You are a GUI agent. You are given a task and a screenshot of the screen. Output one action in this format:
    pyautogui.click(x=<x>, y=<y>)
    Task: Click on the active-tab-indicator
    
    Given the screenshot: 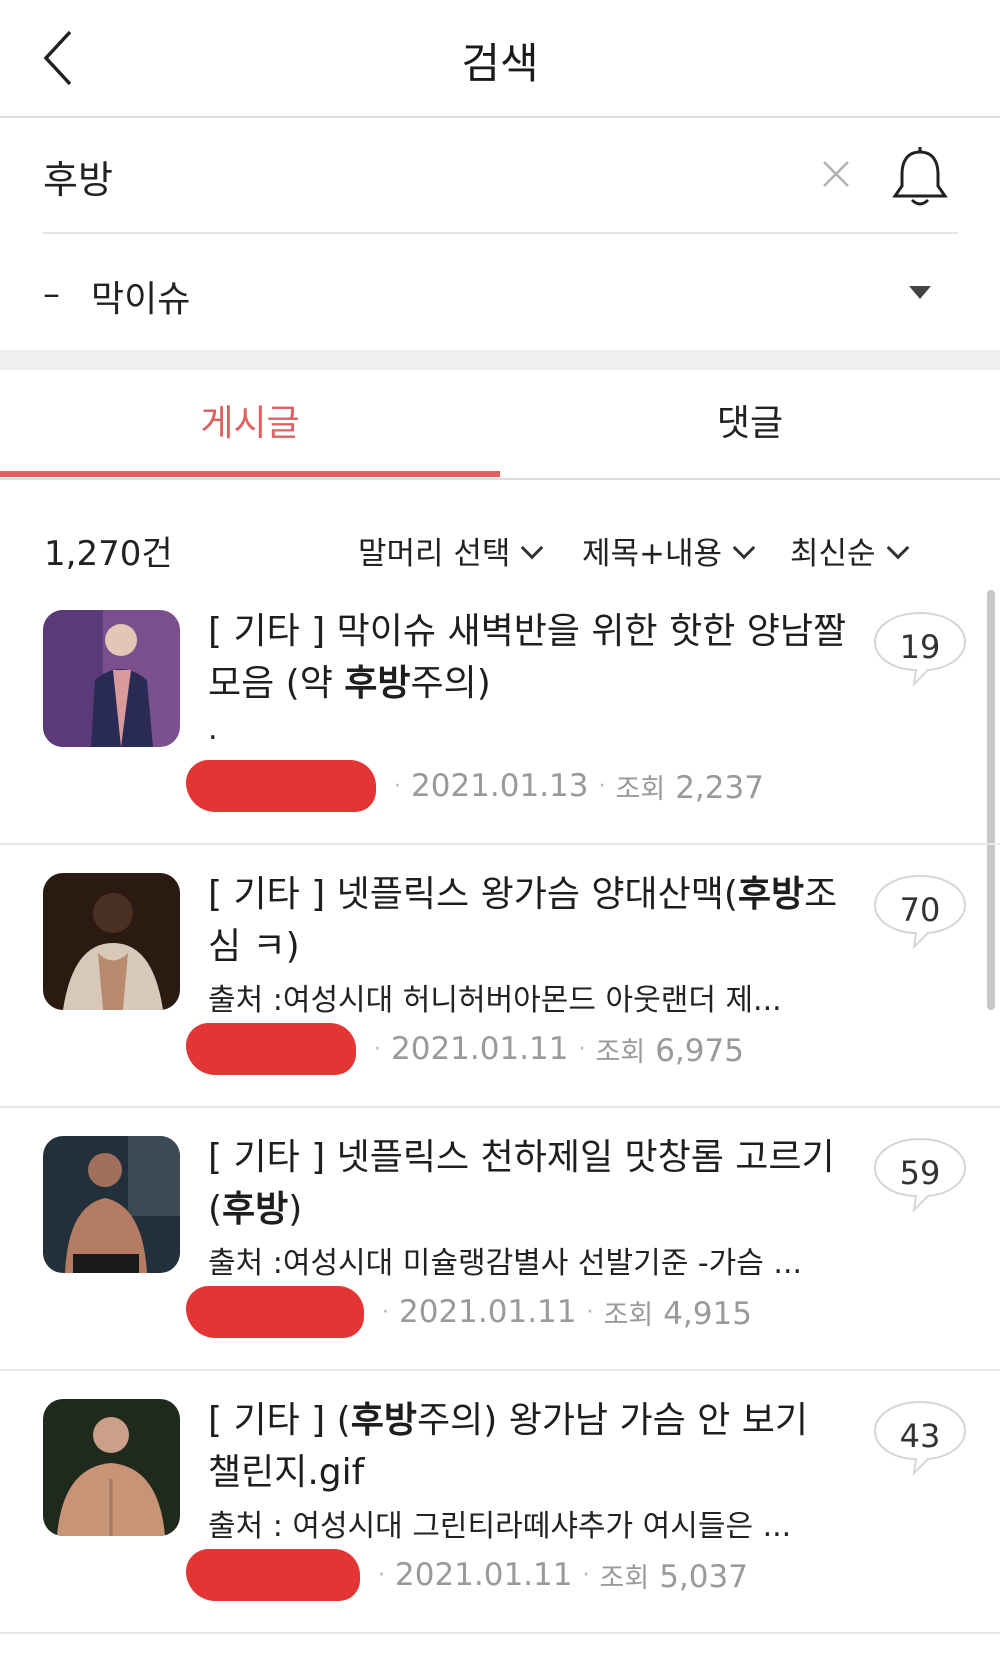 What is the action you would take?
    pyautogui.click(x=250, y=474)
    